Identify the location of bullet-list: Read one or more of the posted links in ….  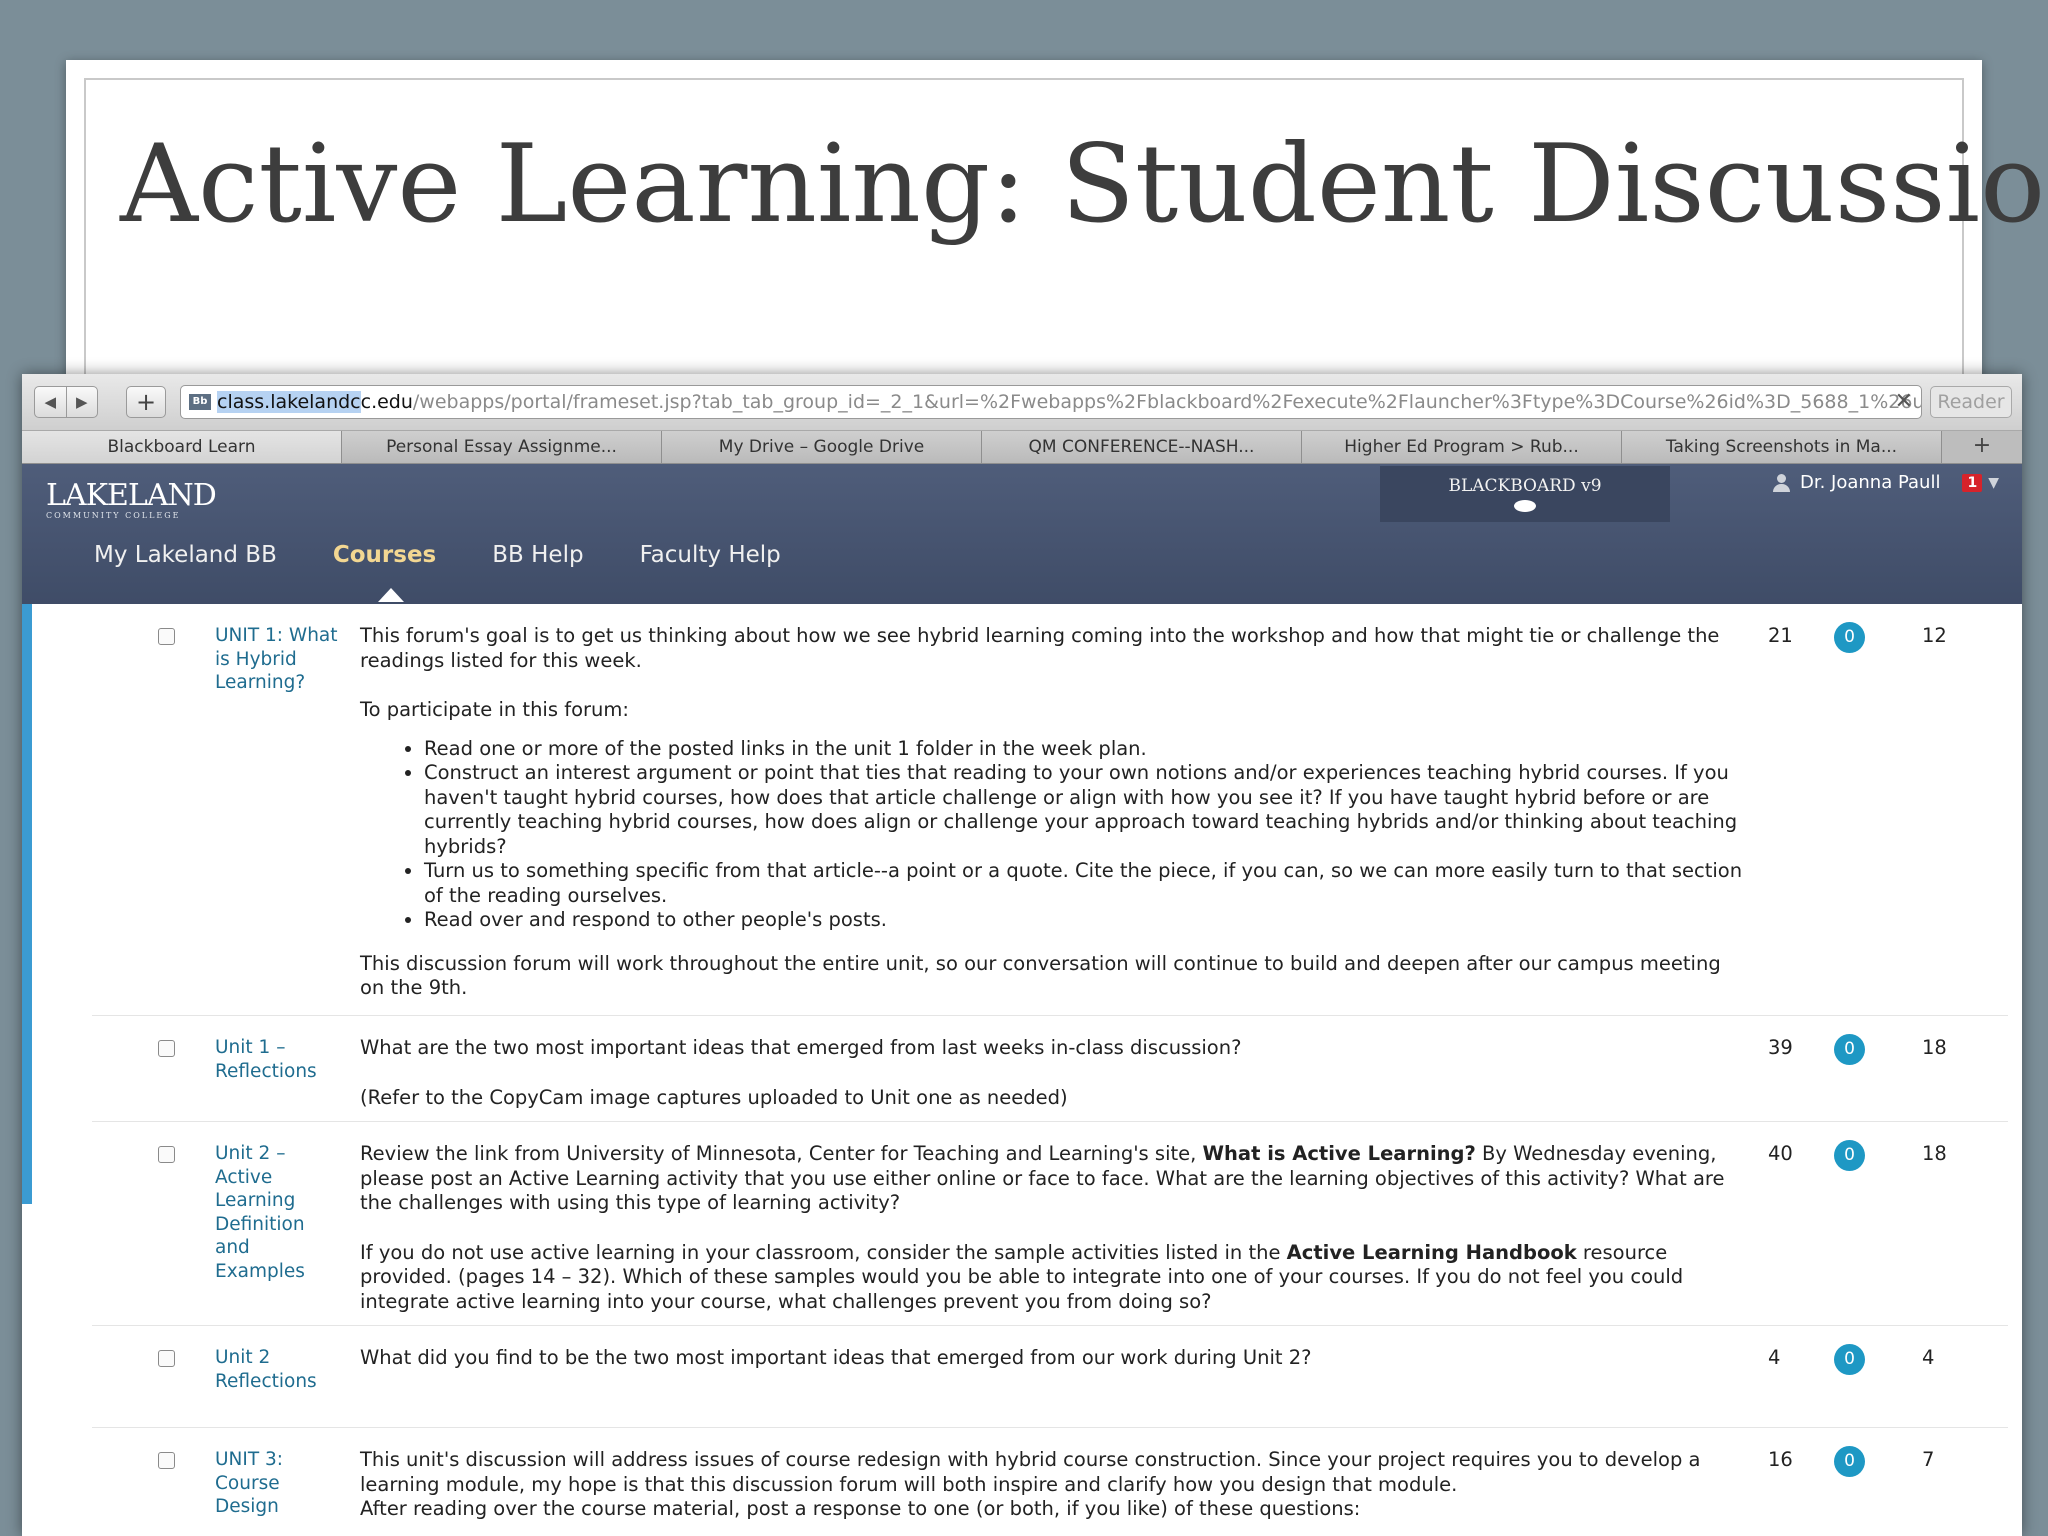
(1055, 835).